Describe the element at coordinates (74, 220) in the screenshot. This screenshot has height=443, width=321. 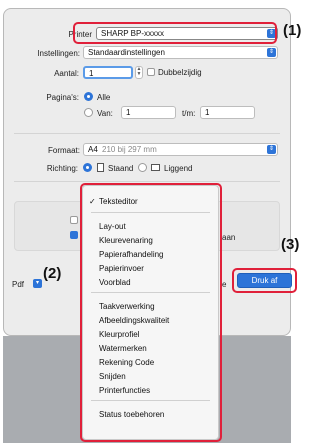
I see `hidden-checkbox` at that location.